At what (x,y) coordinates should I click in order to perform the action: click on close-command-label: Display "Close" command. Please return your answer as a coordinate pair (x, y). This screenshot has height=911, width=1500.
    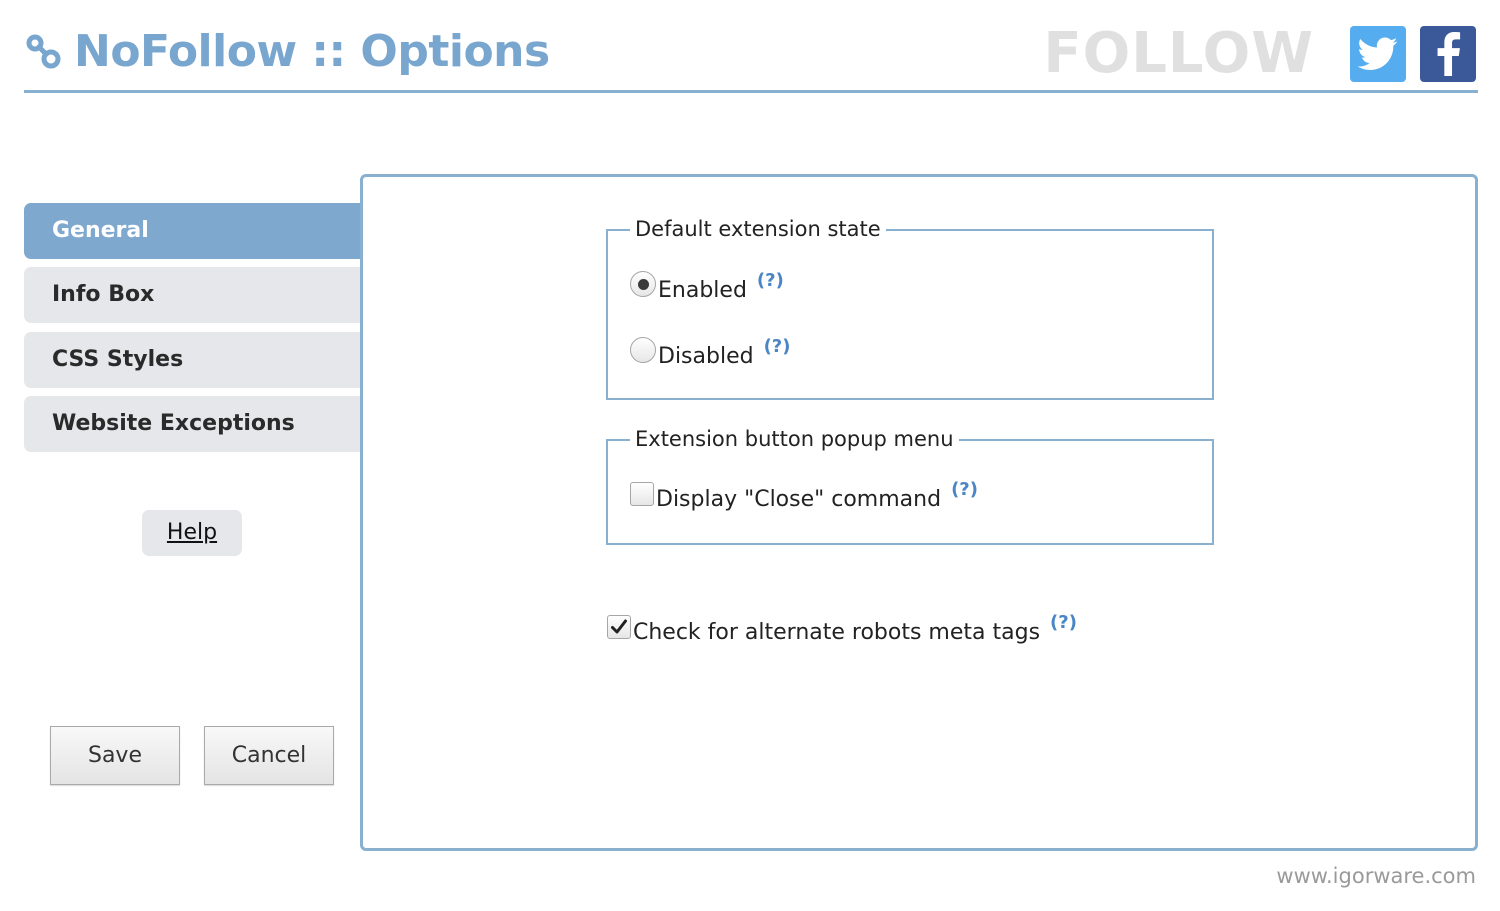
    Looking at the image, I should click on (798, 499).